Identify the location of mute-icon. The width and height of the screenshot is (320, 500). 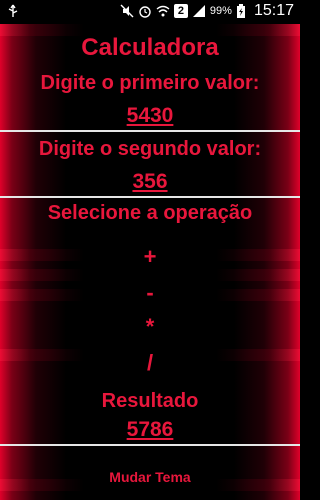
(127, 11).